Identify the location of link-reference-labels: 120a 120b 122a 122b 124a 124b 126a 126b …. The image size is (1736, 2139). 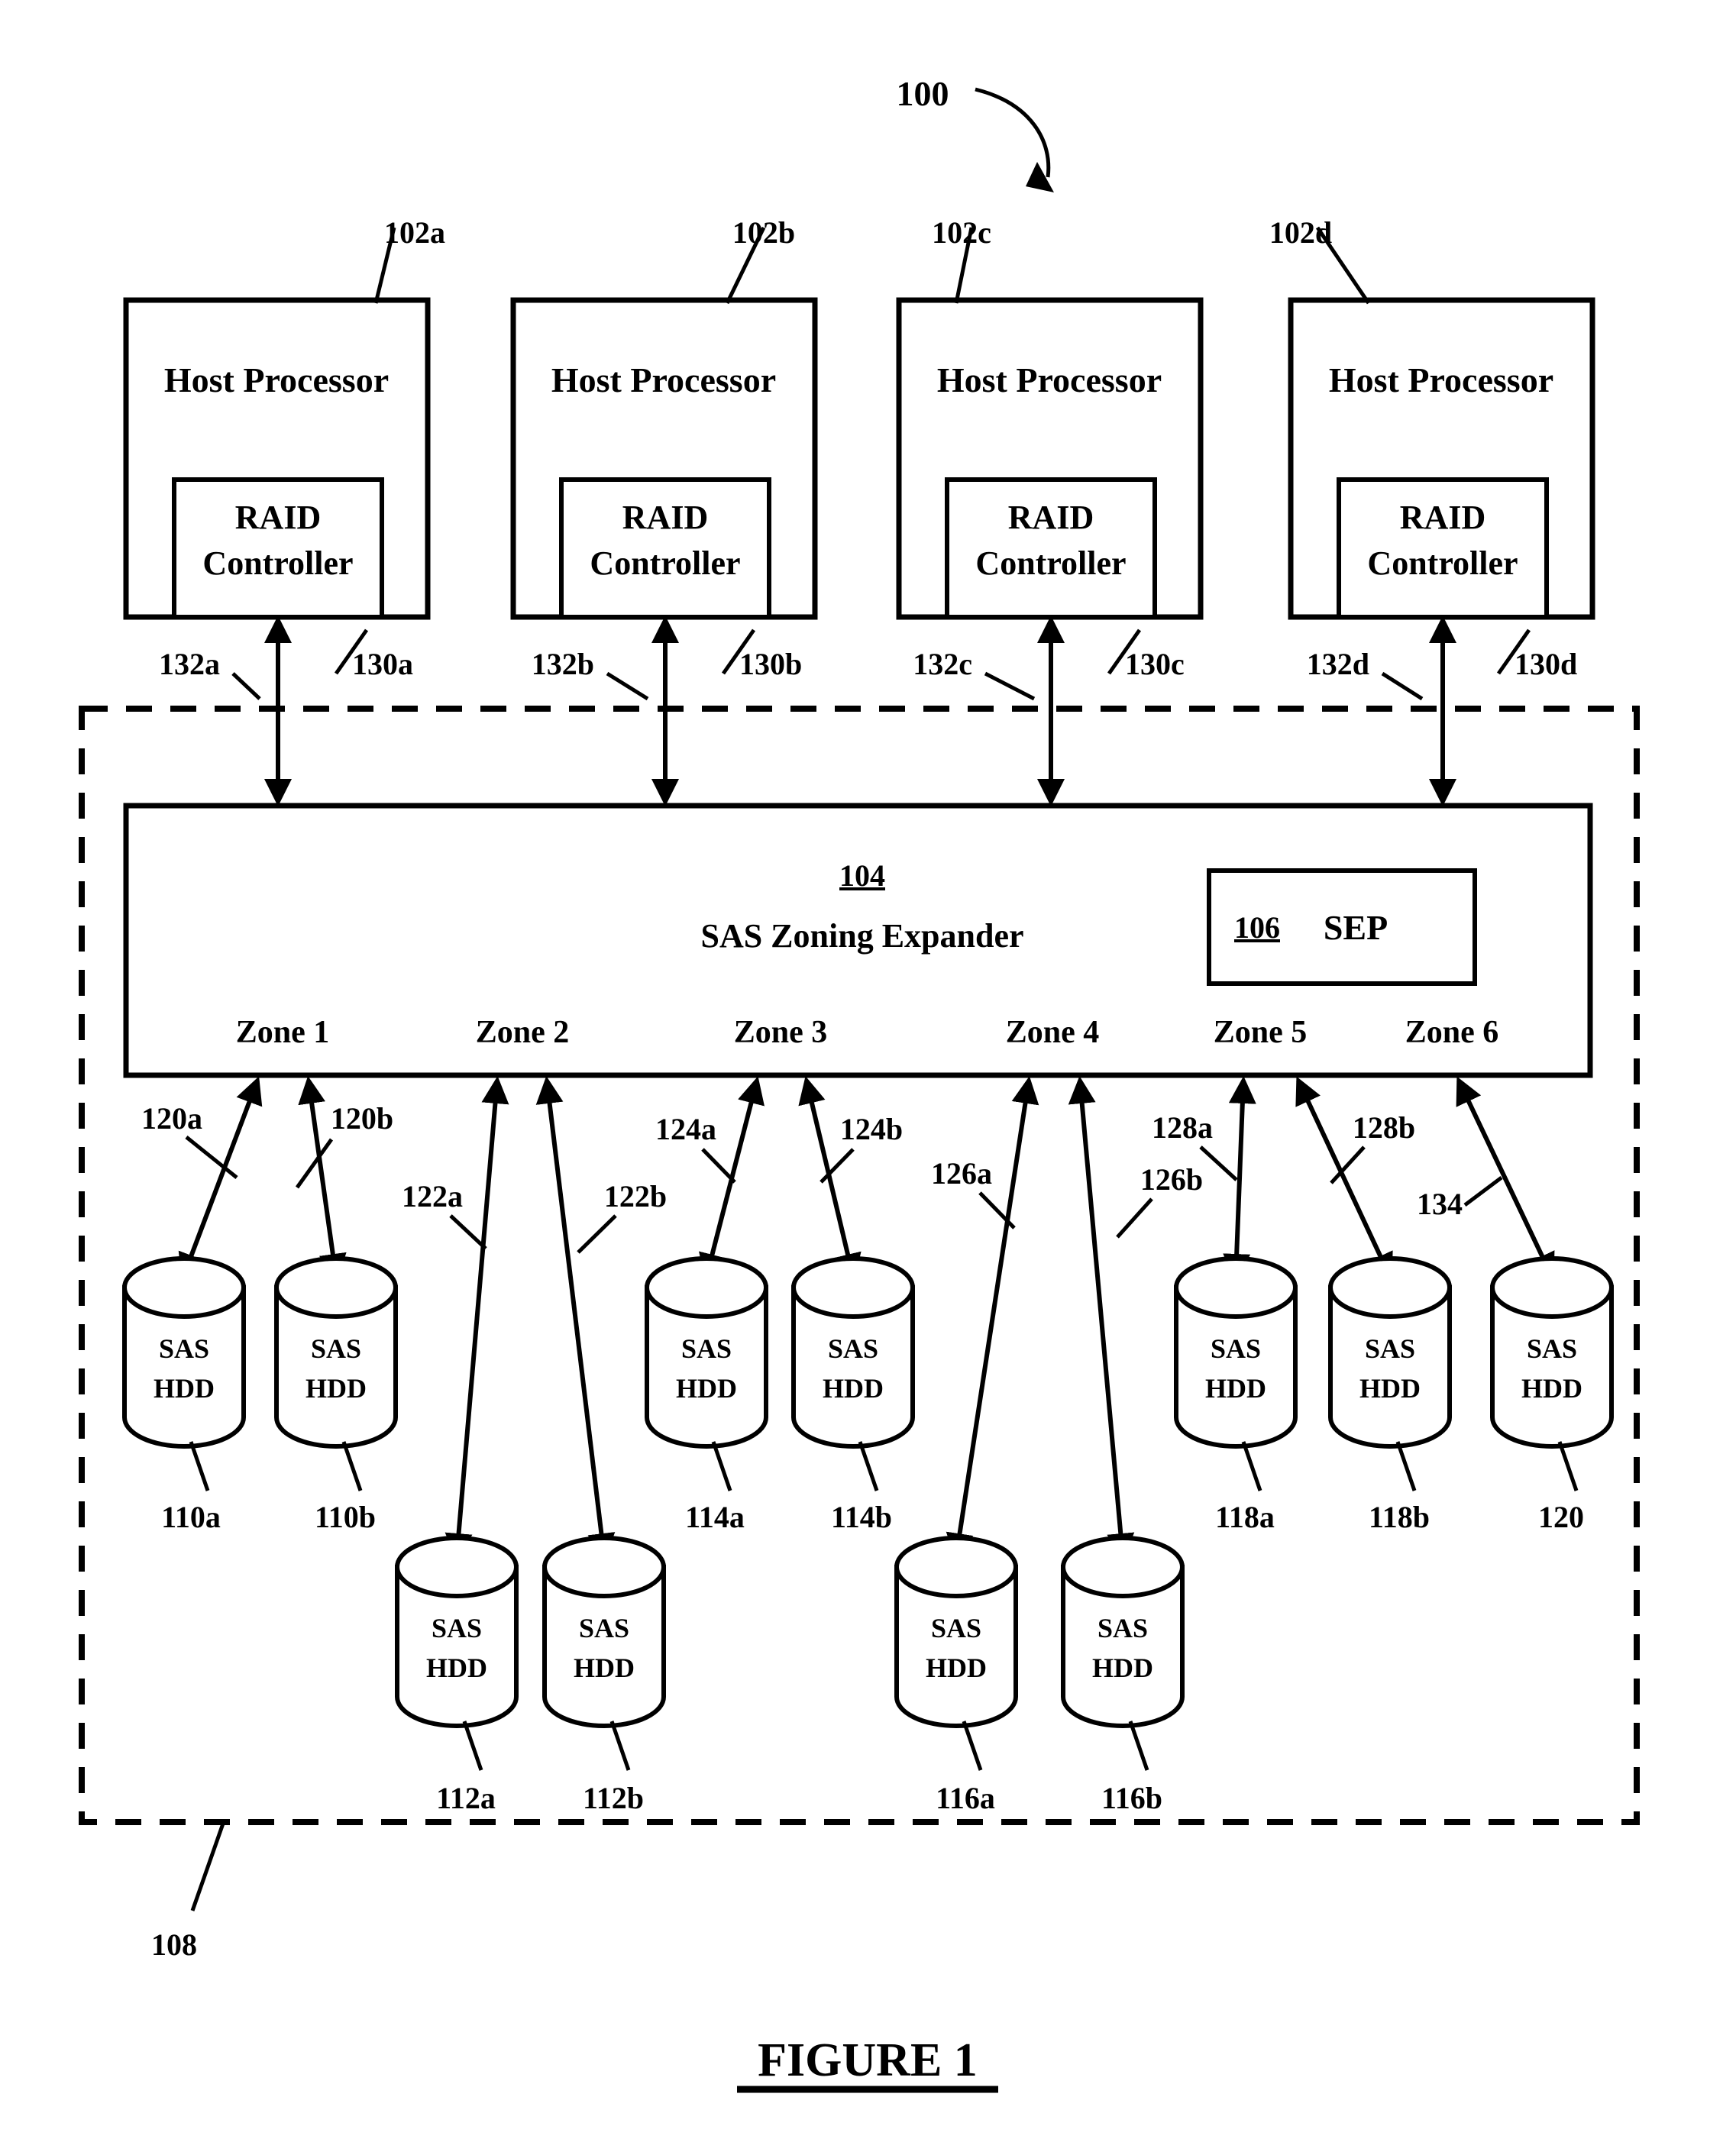
(822, 1177).